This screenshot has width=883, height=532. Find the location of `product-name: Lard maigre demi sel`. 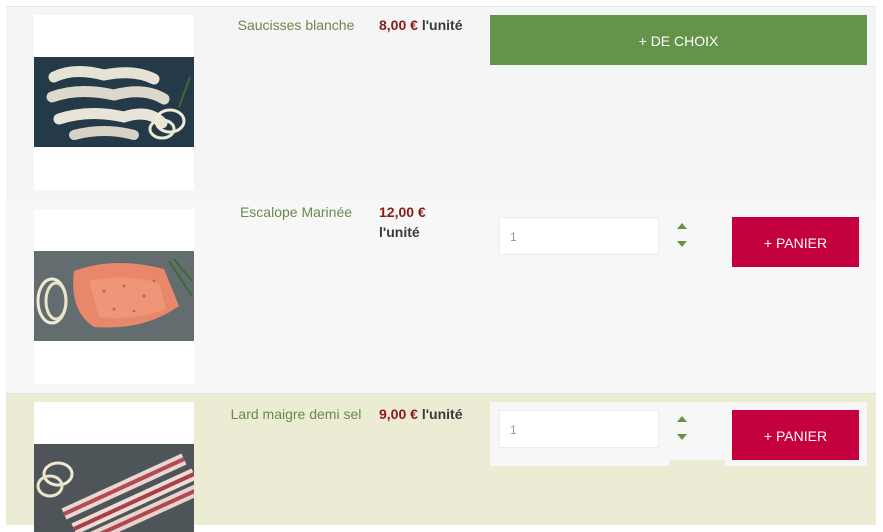

product-name: Lard maigre demi sel is located at coordinates (296, 414).